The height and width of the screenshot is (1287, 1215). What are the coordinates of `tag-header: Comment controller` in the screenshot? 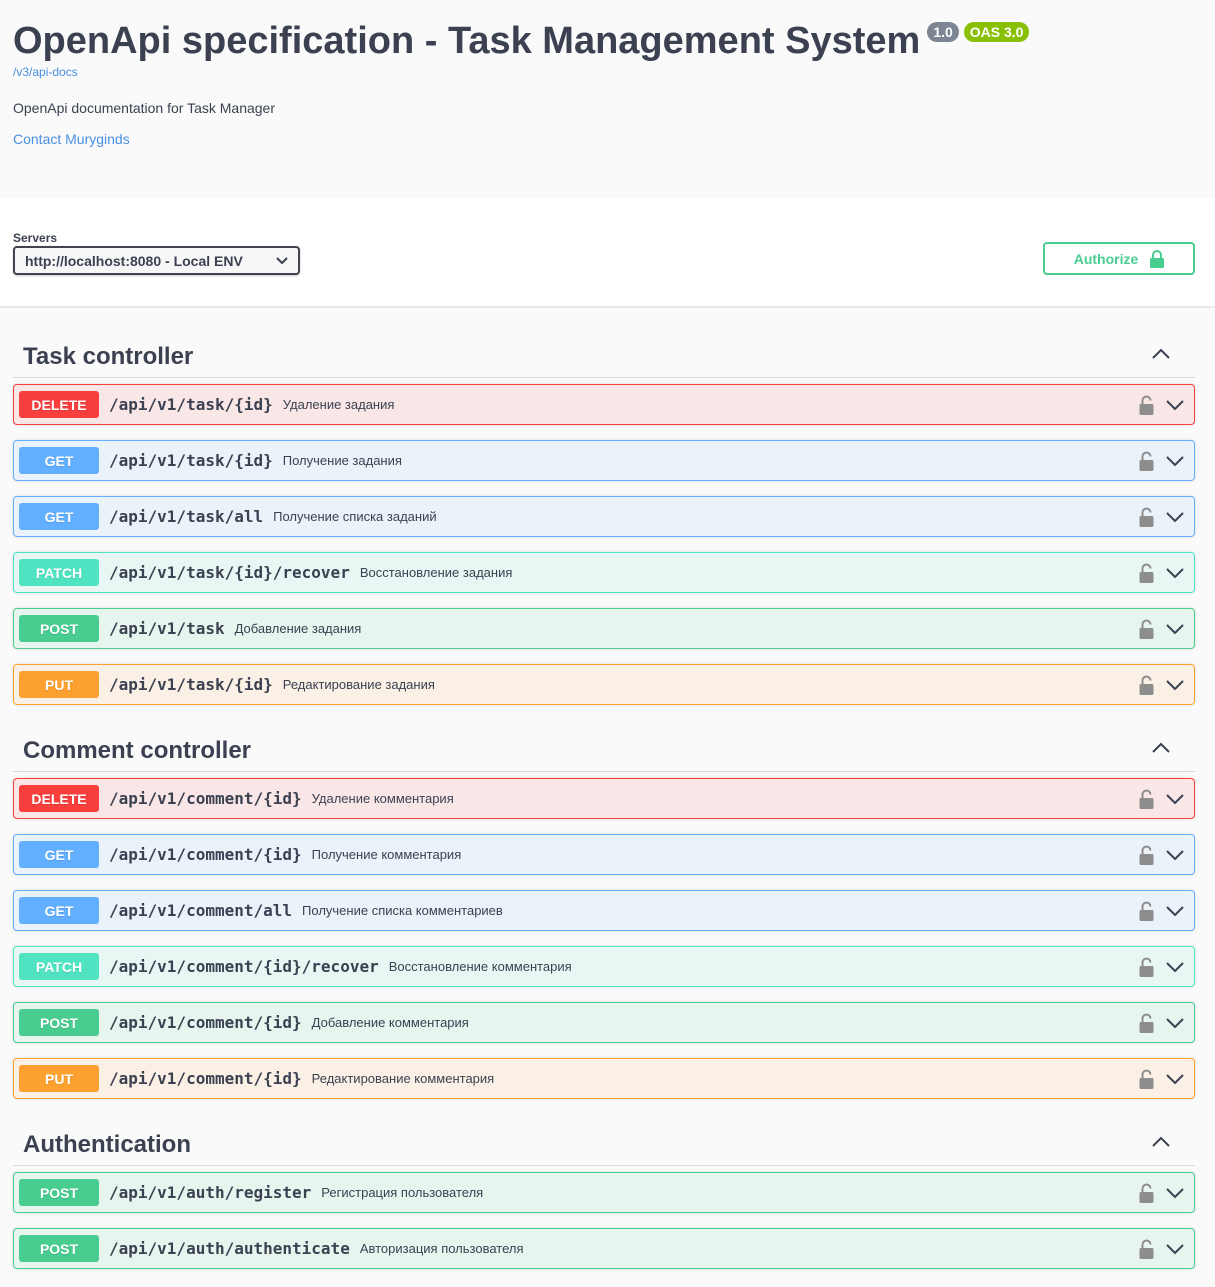 It's located at (604, 748).